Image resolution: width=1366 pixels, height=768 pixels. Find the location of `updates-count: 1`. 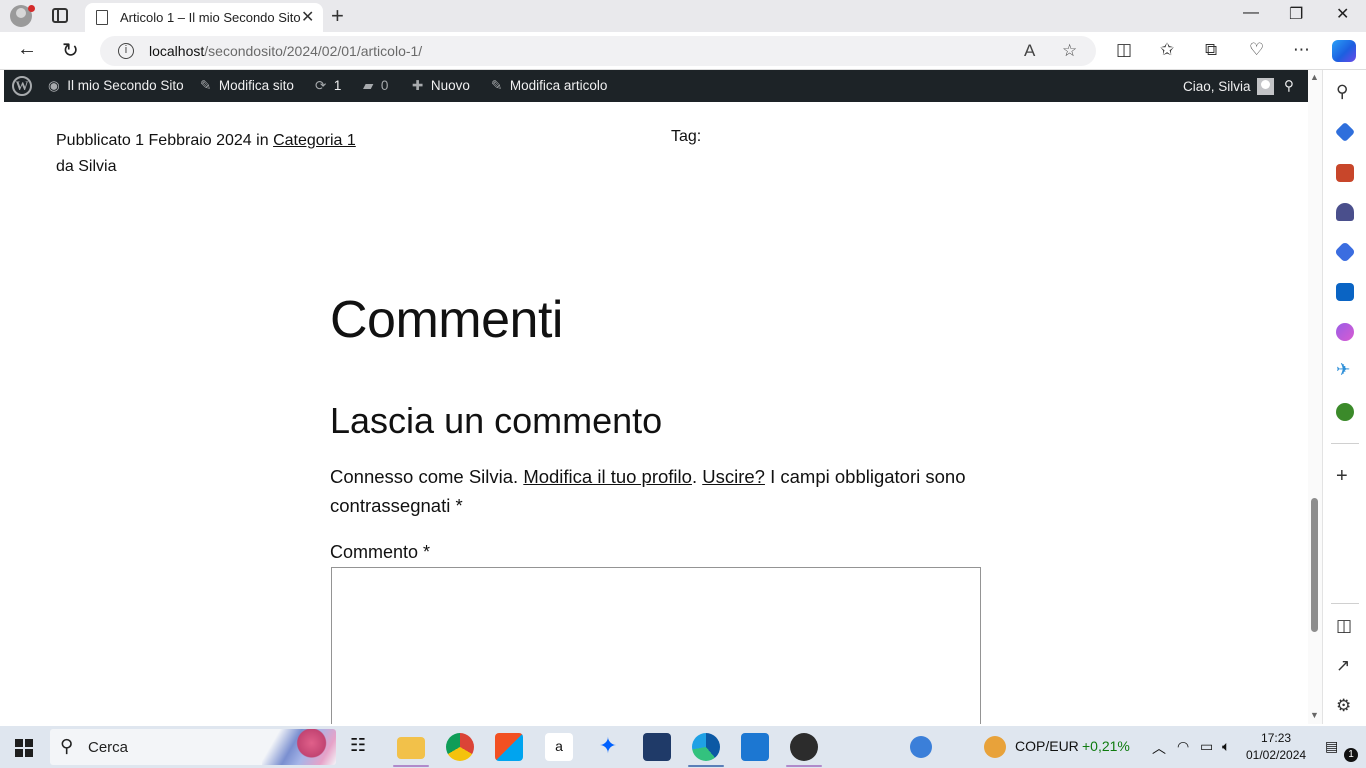

updates-count: 1 is located at coordinates (337, 85).